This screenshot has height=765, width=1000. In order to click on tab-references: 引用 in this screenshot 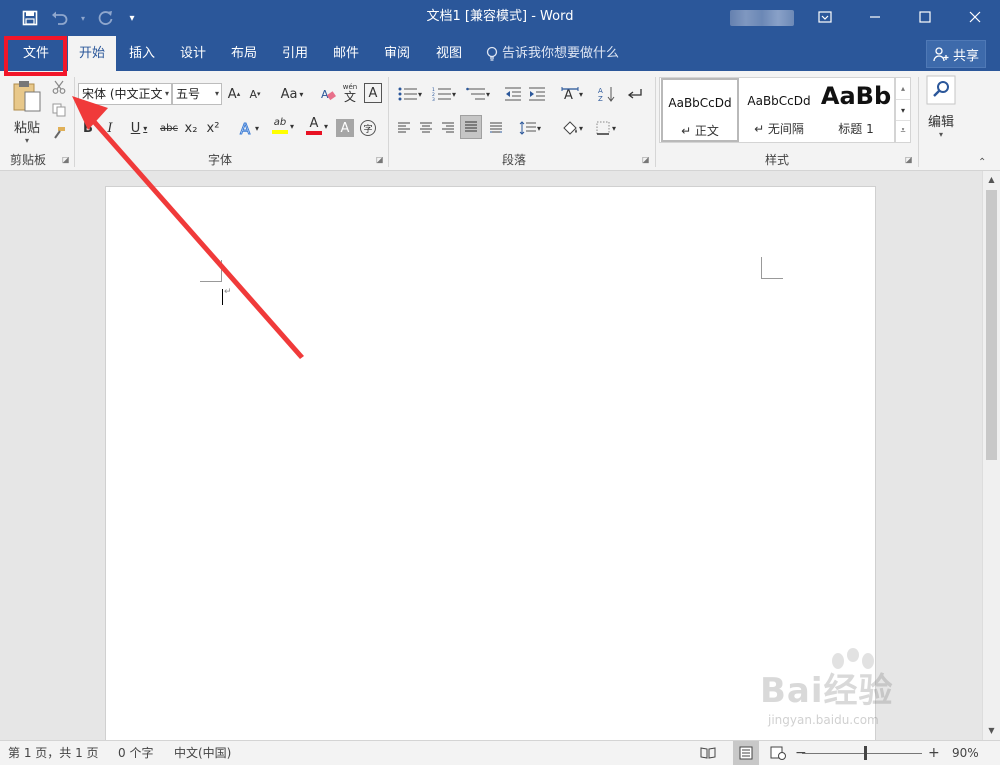, I will do `click(295, 53)`.